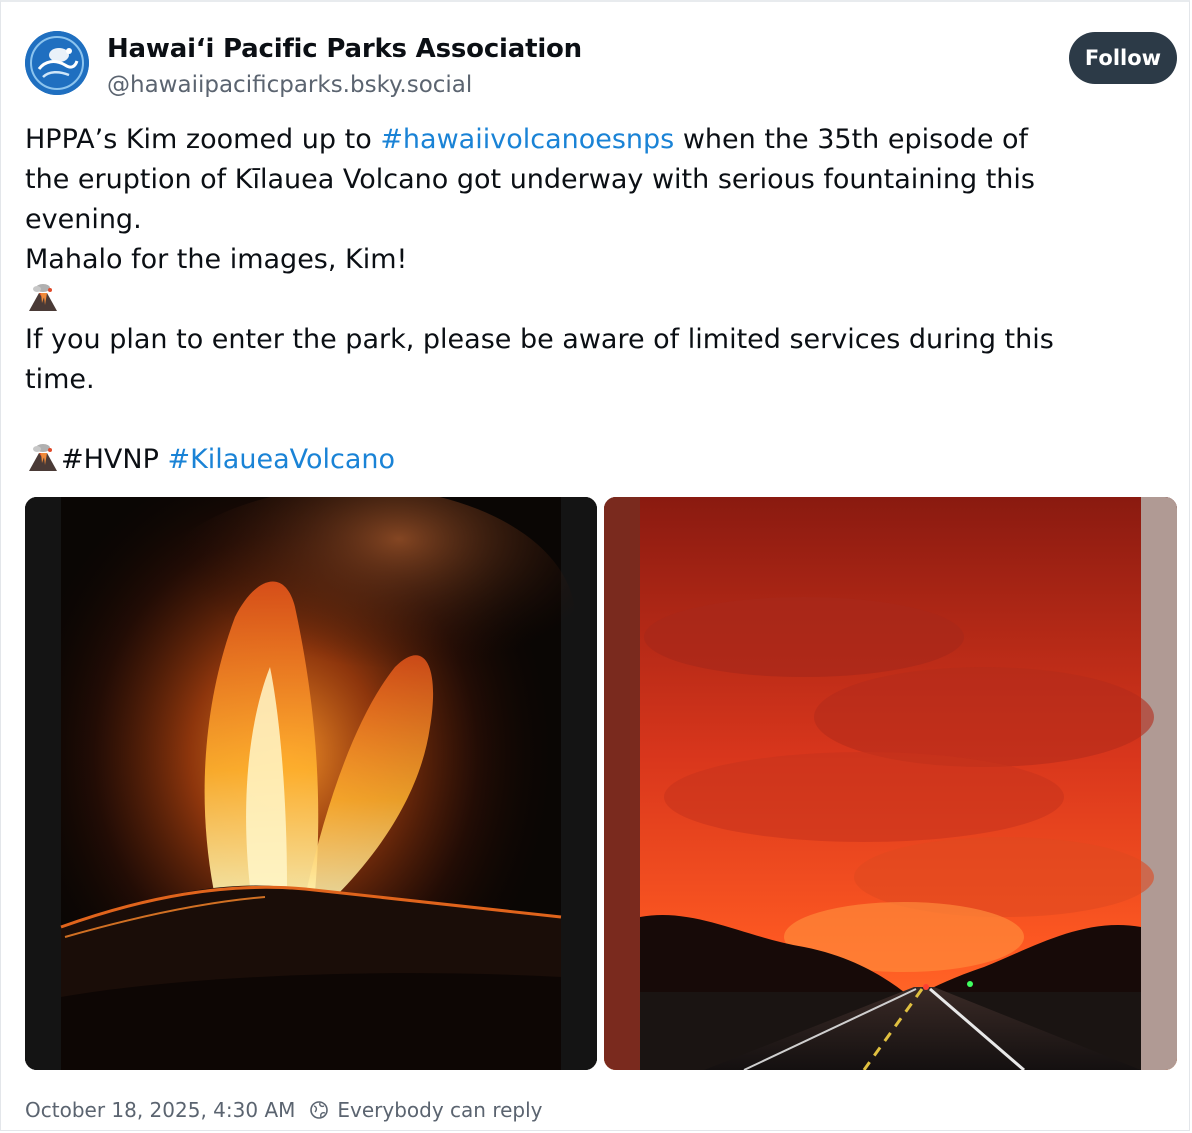 Image resolution: width=1192 pixels, height=1133 pixels. What do you see at coordinates (216, 259) in the screenshot?
I see `post-line: Mahalo for the images, Kim!` at bounding box center [216, 259].